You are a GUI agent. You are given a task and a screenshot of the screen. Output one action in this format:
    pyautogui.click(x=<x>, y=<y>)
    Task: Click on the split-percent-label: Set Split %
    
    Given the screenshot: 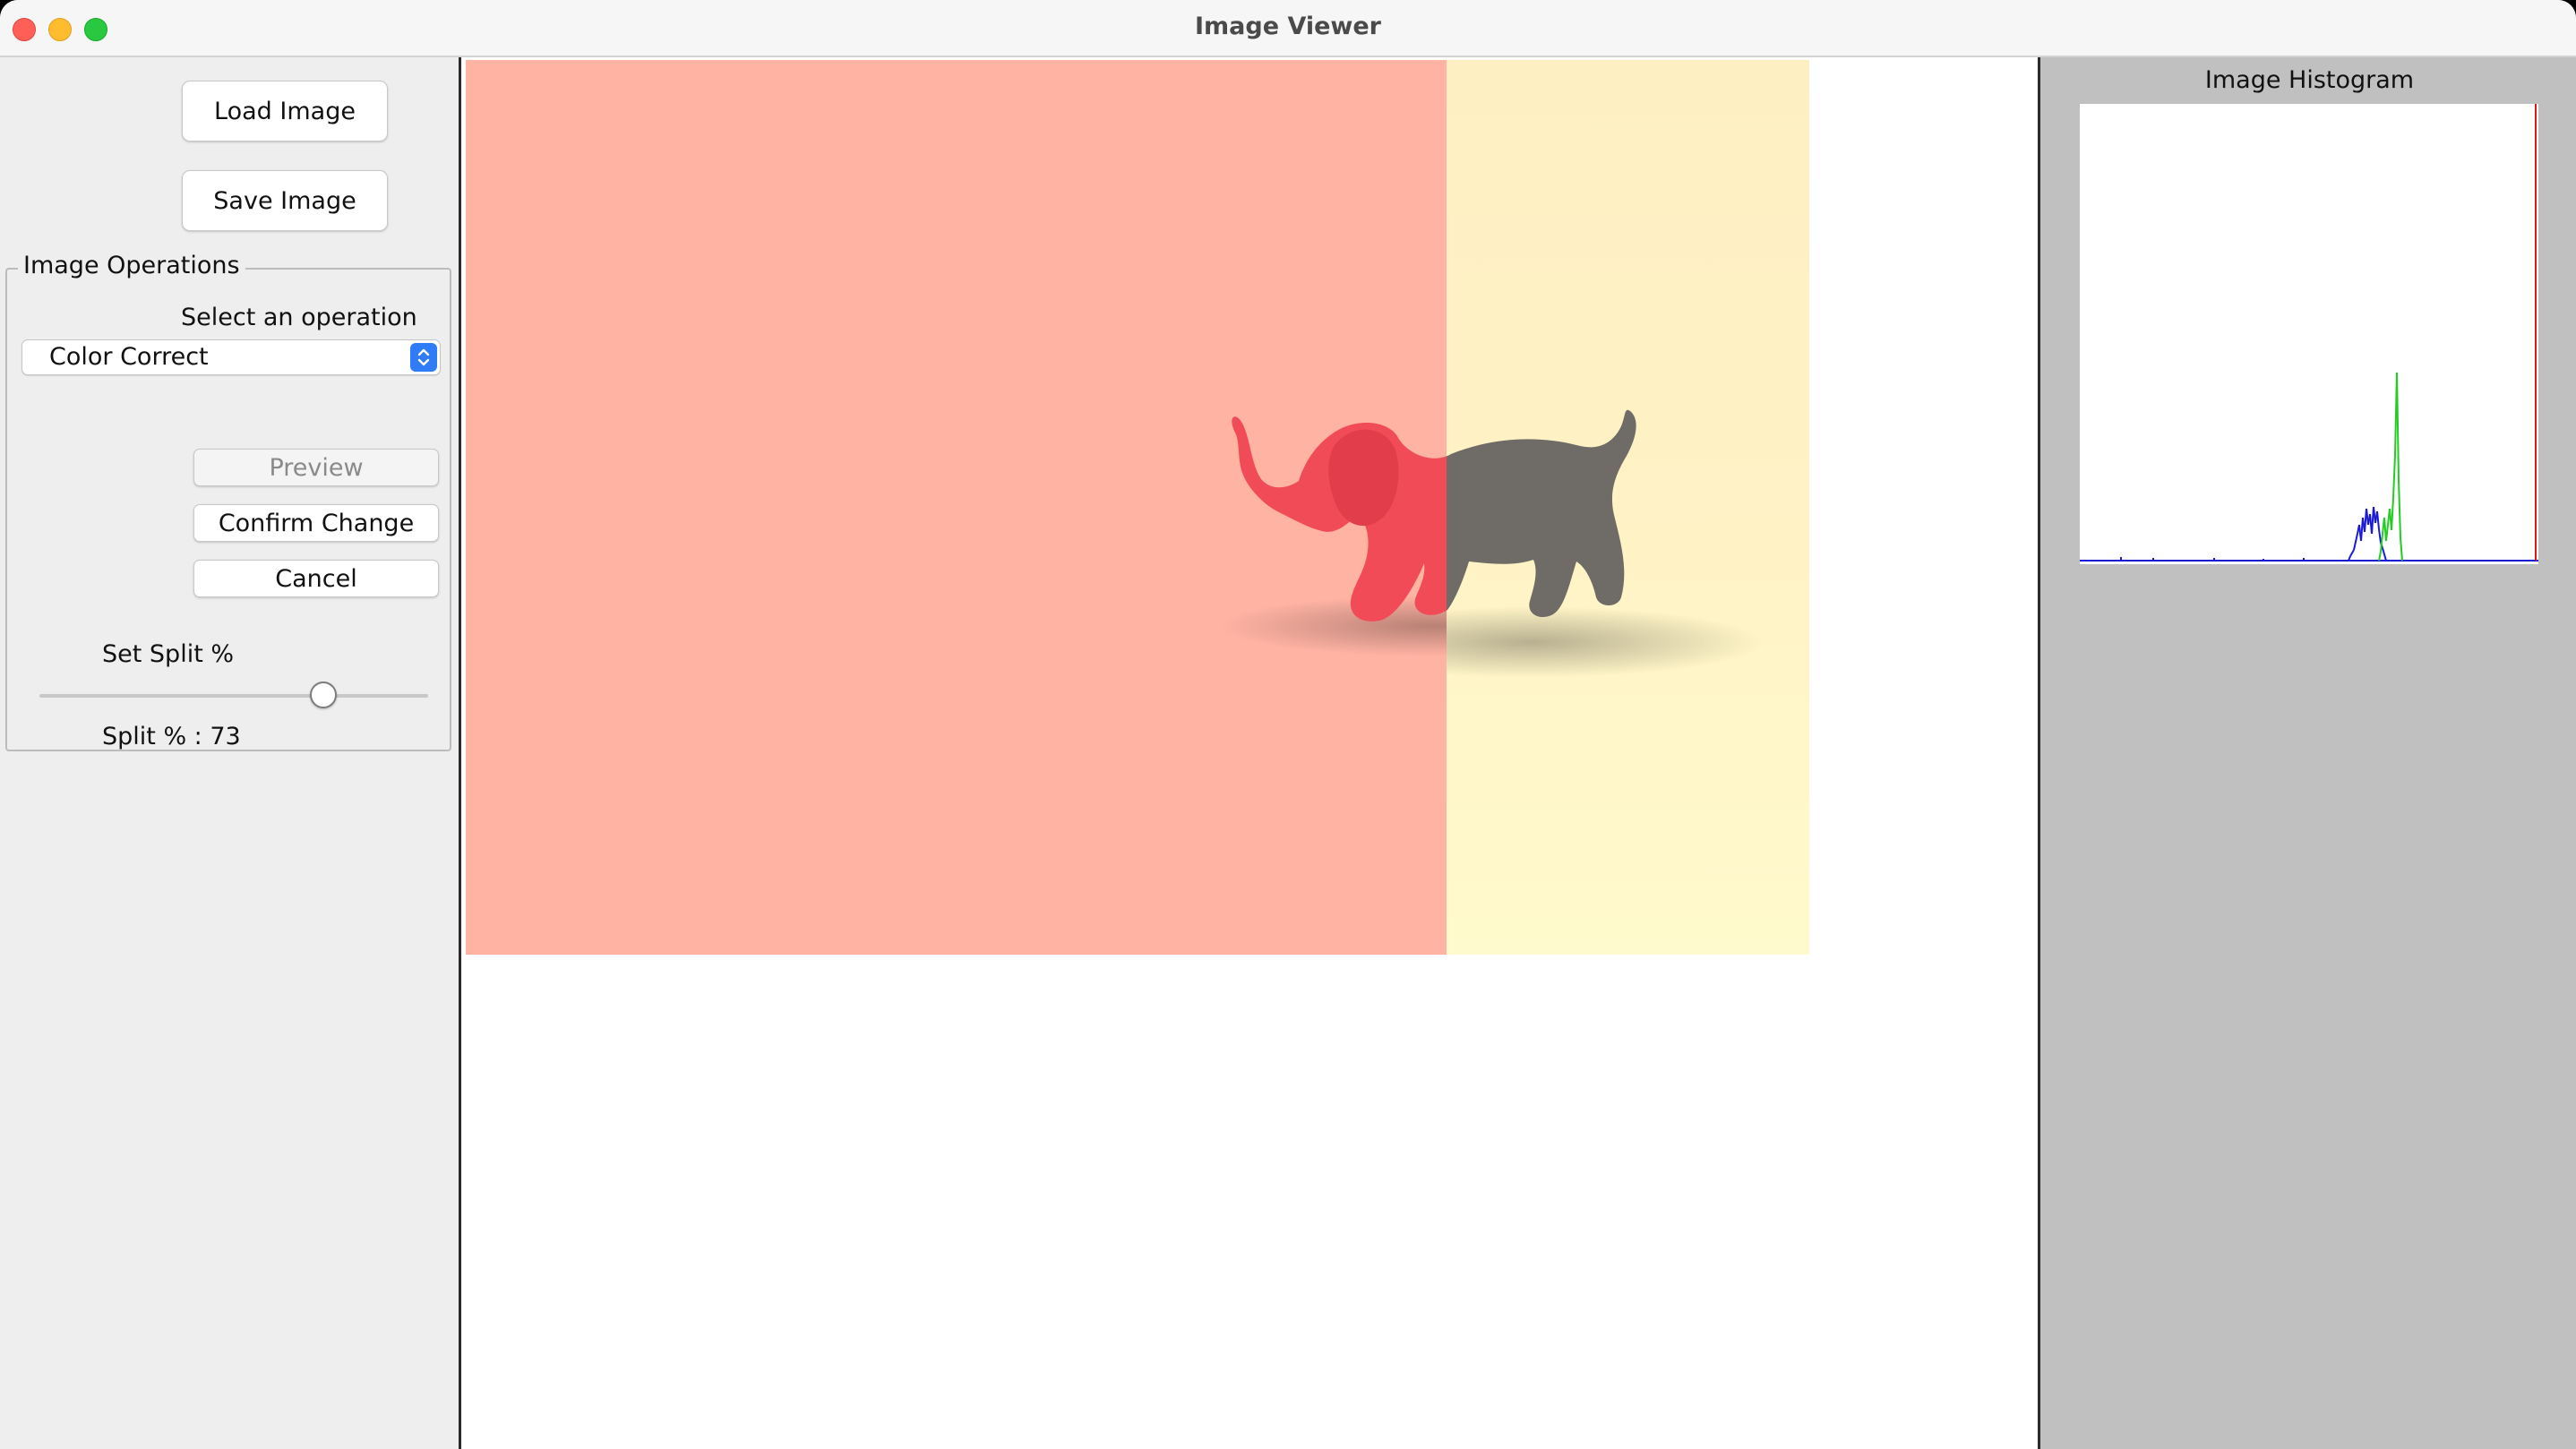 What is the action you would take?
    pyautogui.click(x=168, y=654)
    